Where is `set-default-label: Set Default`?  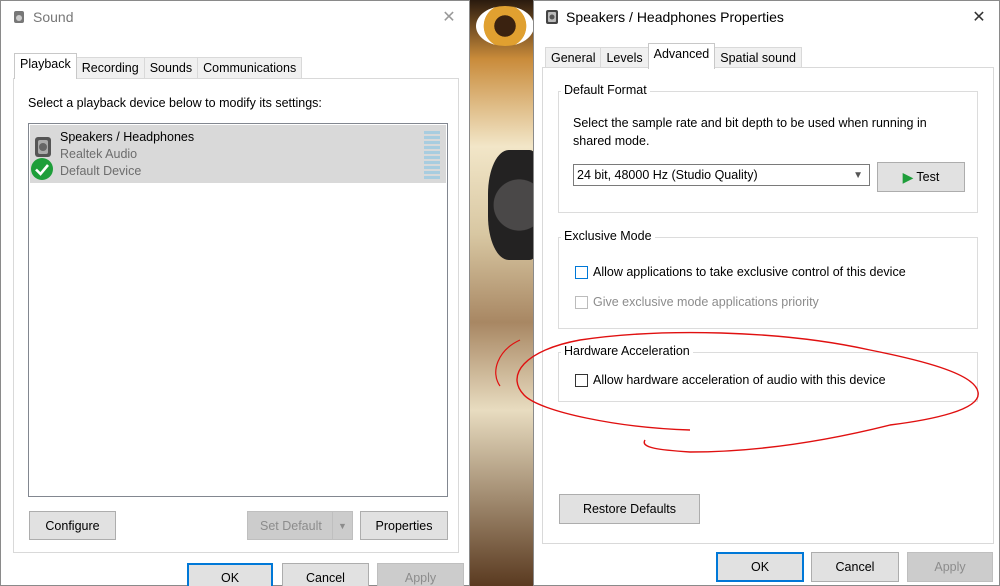
set-default-label: Set Default is located at coordinates (291, 525).